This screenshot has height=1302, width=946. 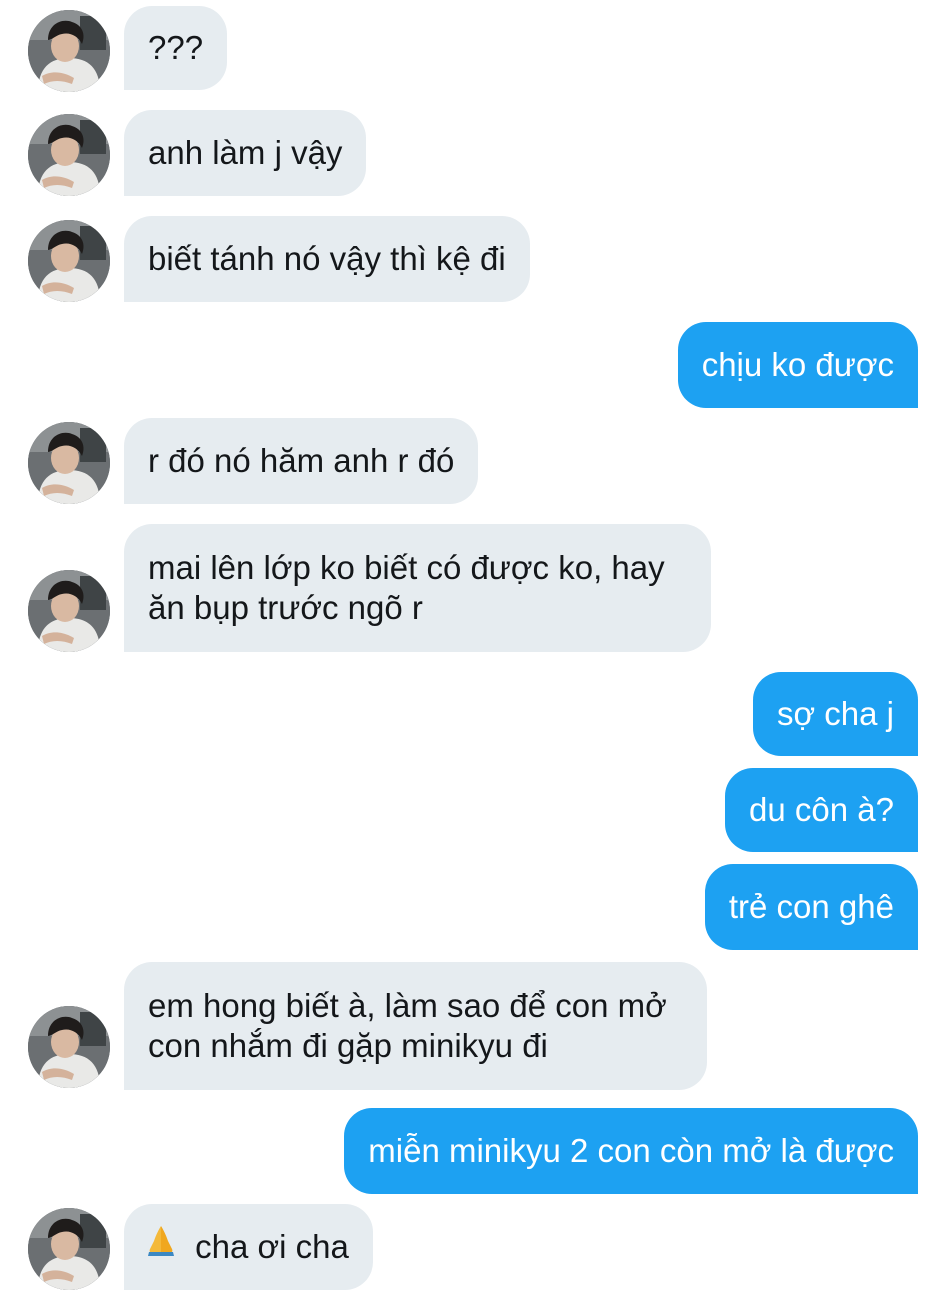 I want to click on message-text: chịu ko được, so click(x=797, y=364).